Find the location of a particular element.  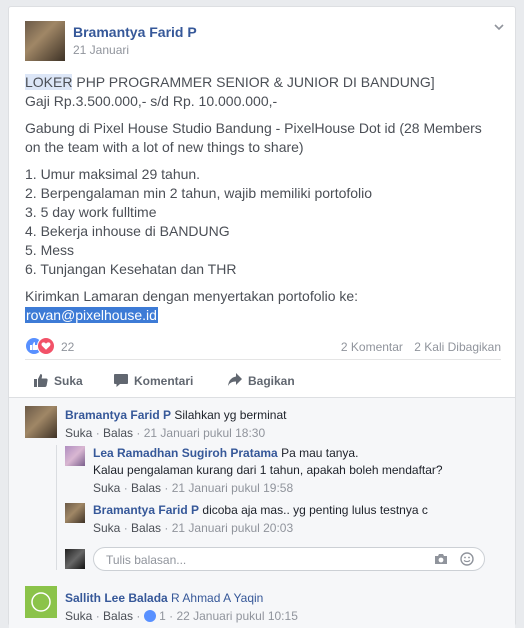

loker-word: LOKER is located at coordinates (49, 82).